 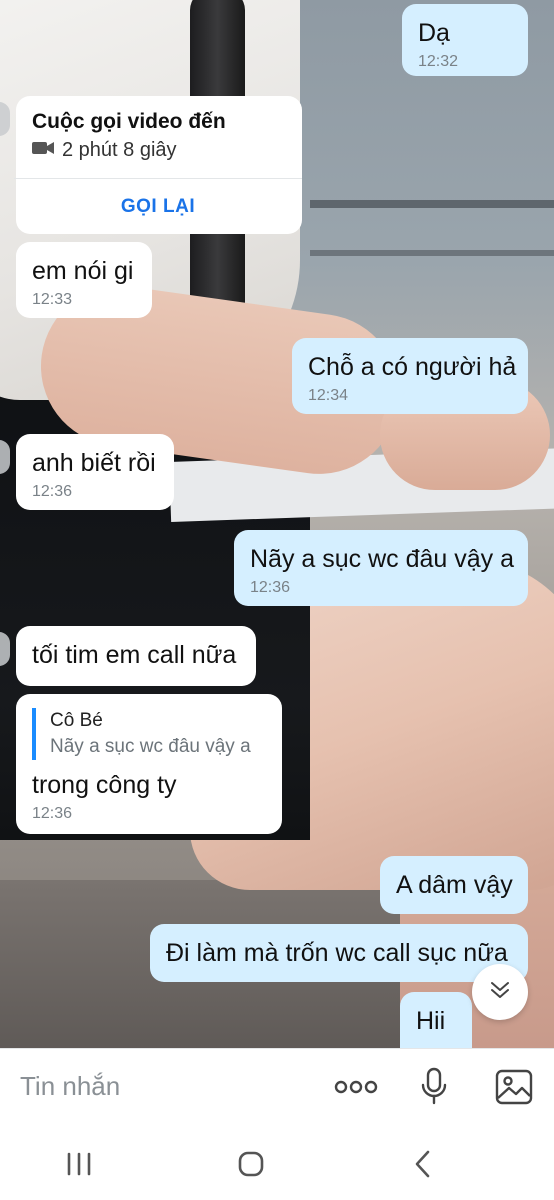 I want to click on home-icon, so click(x=251, y=1164).